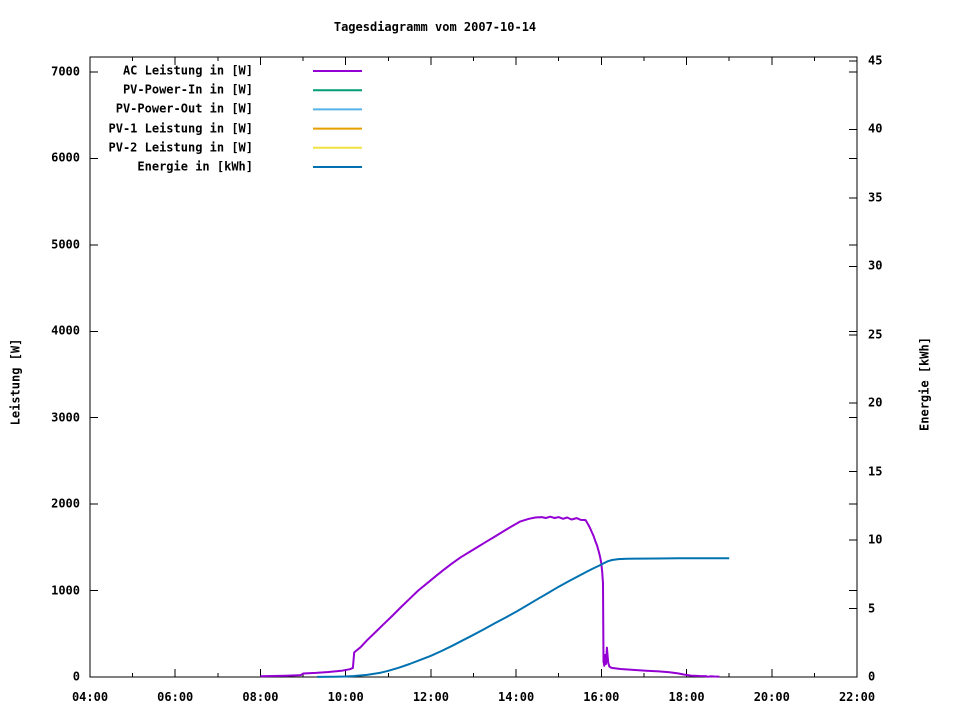 The width and height of the screenshot is (960, 720). I want to click on y-left-tick-label: 1000, so click(65, 590).